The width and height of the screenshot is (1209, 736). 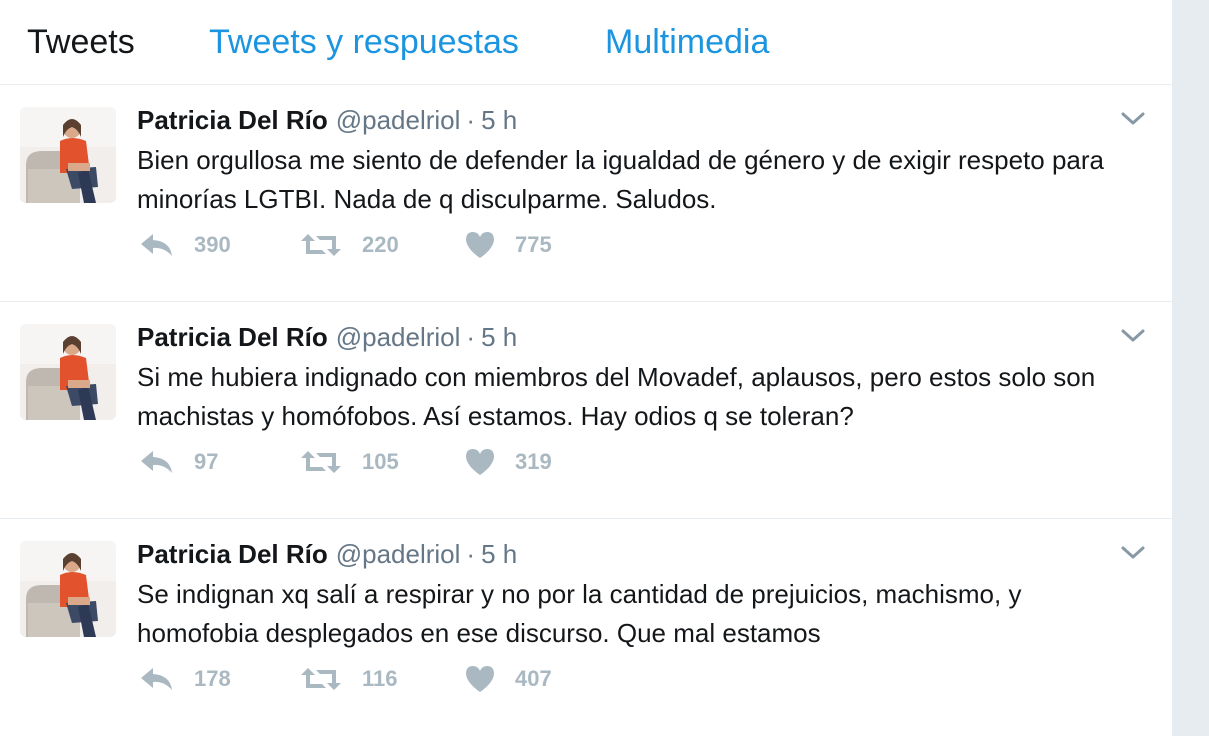 What do you see at coordinates (533, 461) in the screenshot?
I see `like-count: 319` at bounding box center [533, 461].